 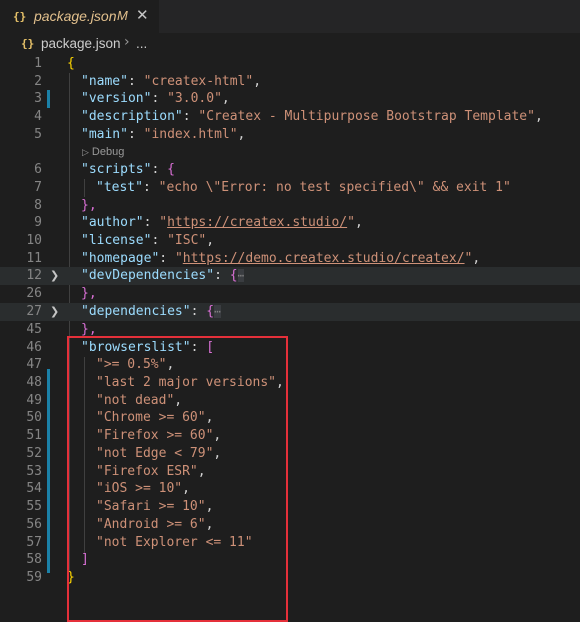 I want to click on line-number: 10, so click(x=34, y=240).